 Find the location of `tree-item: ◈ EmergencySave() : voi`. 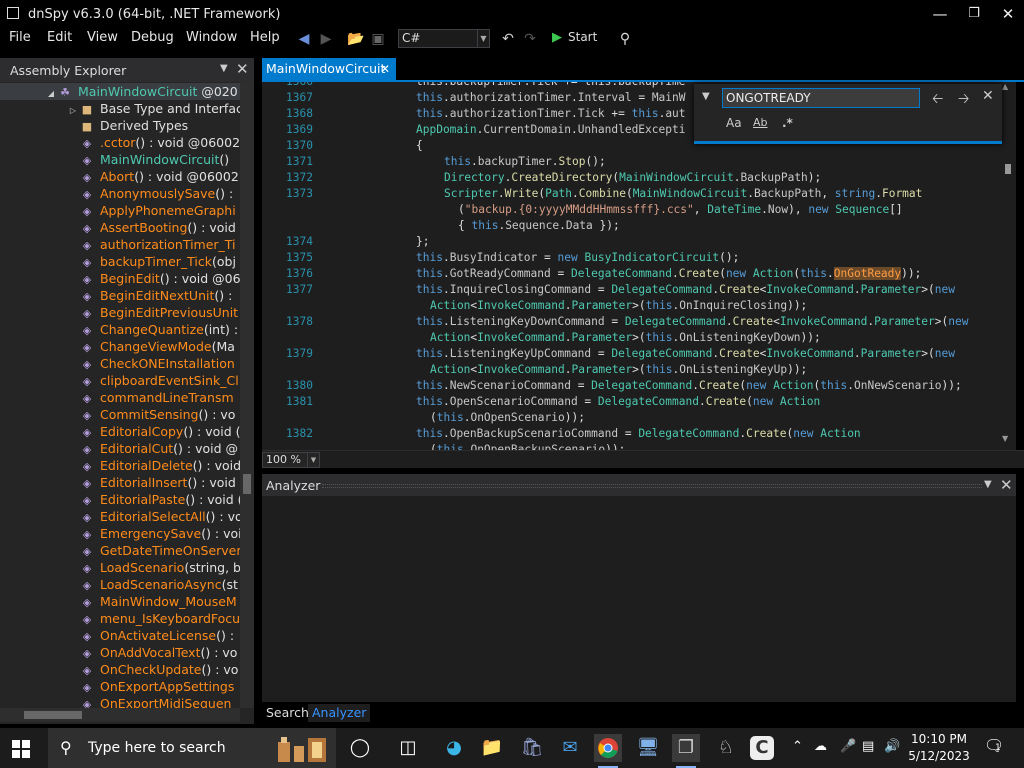

tree-item: ◈ EmergencySave() : voi is located at coordinates (120, 533).